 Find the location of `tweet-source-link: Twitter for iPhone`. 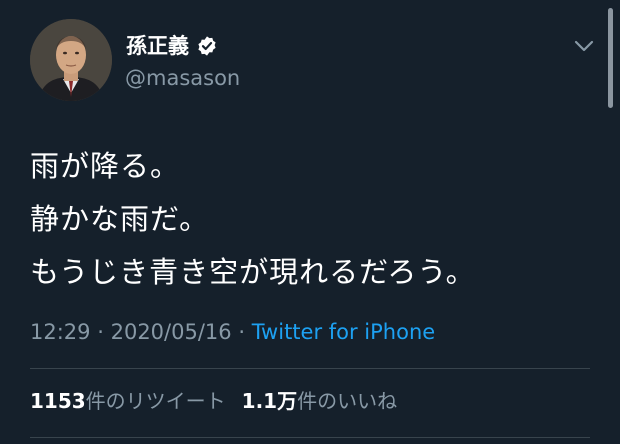

tweet-source-link: Twitter for iPhone is located at coordinates (344, 332).